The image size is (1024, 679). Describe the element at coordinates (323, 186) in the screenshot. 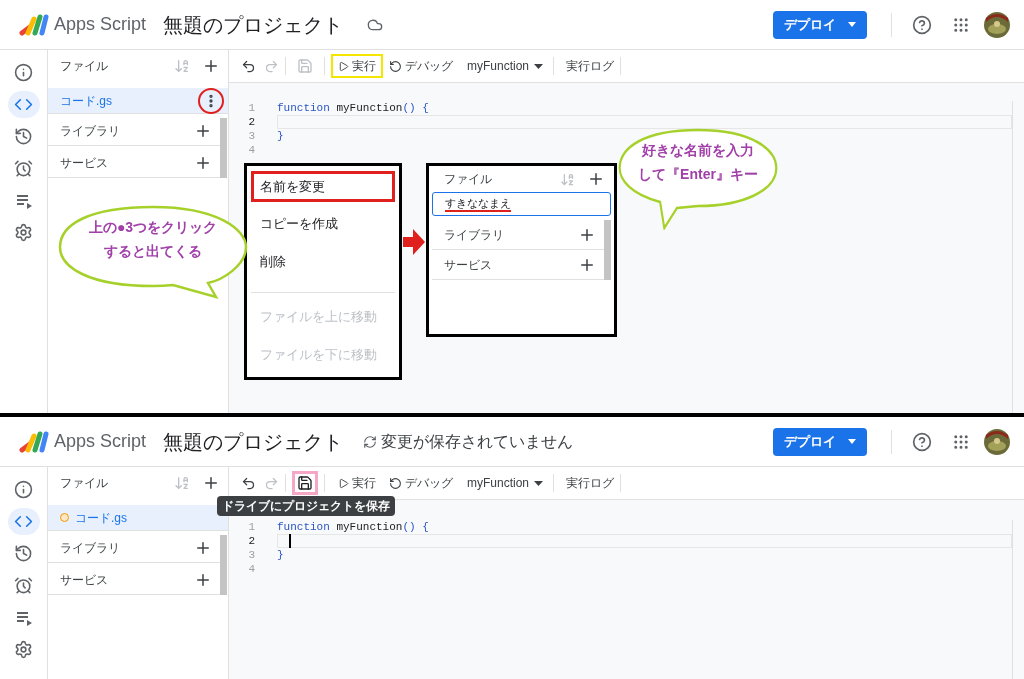

I see `menu-item: 名前を変更` at that location.